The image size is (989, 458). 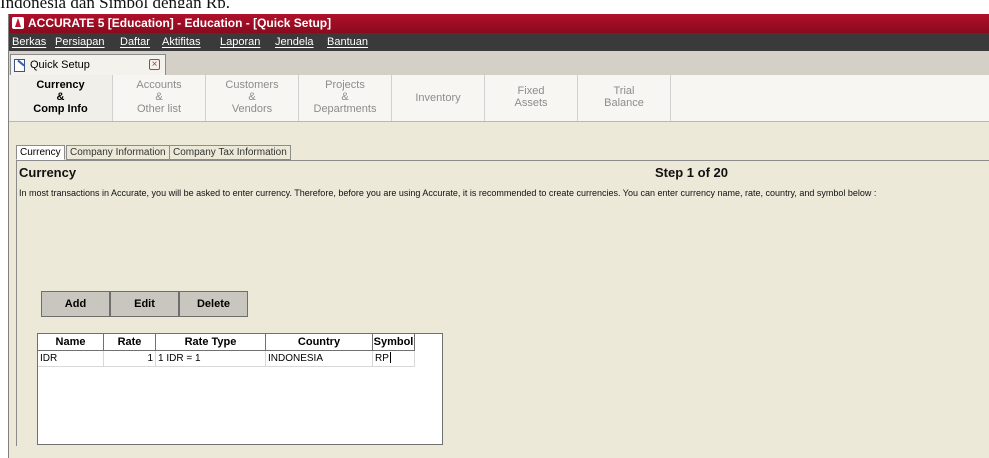 What do you see at coordinates (144, 304) in the screenshot?
I see `edit-button: Edit` at bounding box center [144, 304].